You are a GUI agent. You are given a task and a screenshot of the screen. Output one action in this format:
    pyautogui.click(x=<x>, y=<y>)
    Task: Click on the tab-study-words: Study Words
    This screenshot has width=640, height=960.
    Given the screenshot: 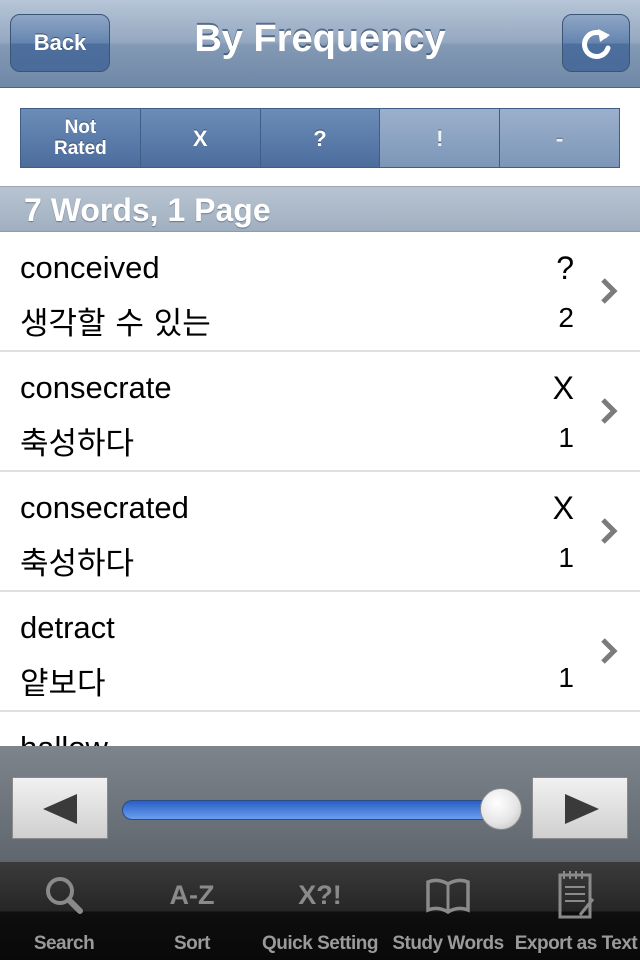 What is the action you would take?
    pyautogui.click(x=448, y=911)
    